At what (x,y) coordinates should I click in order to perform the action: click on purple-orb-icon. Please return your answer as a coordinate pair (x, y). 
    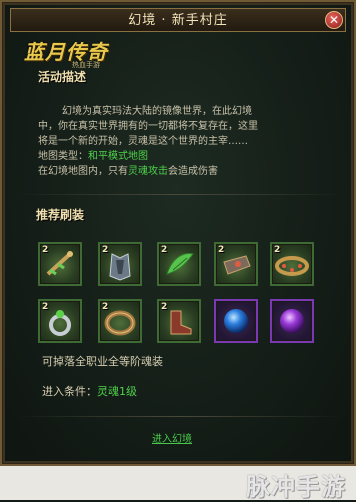
    Looking at the image, I should click on (292, 321).